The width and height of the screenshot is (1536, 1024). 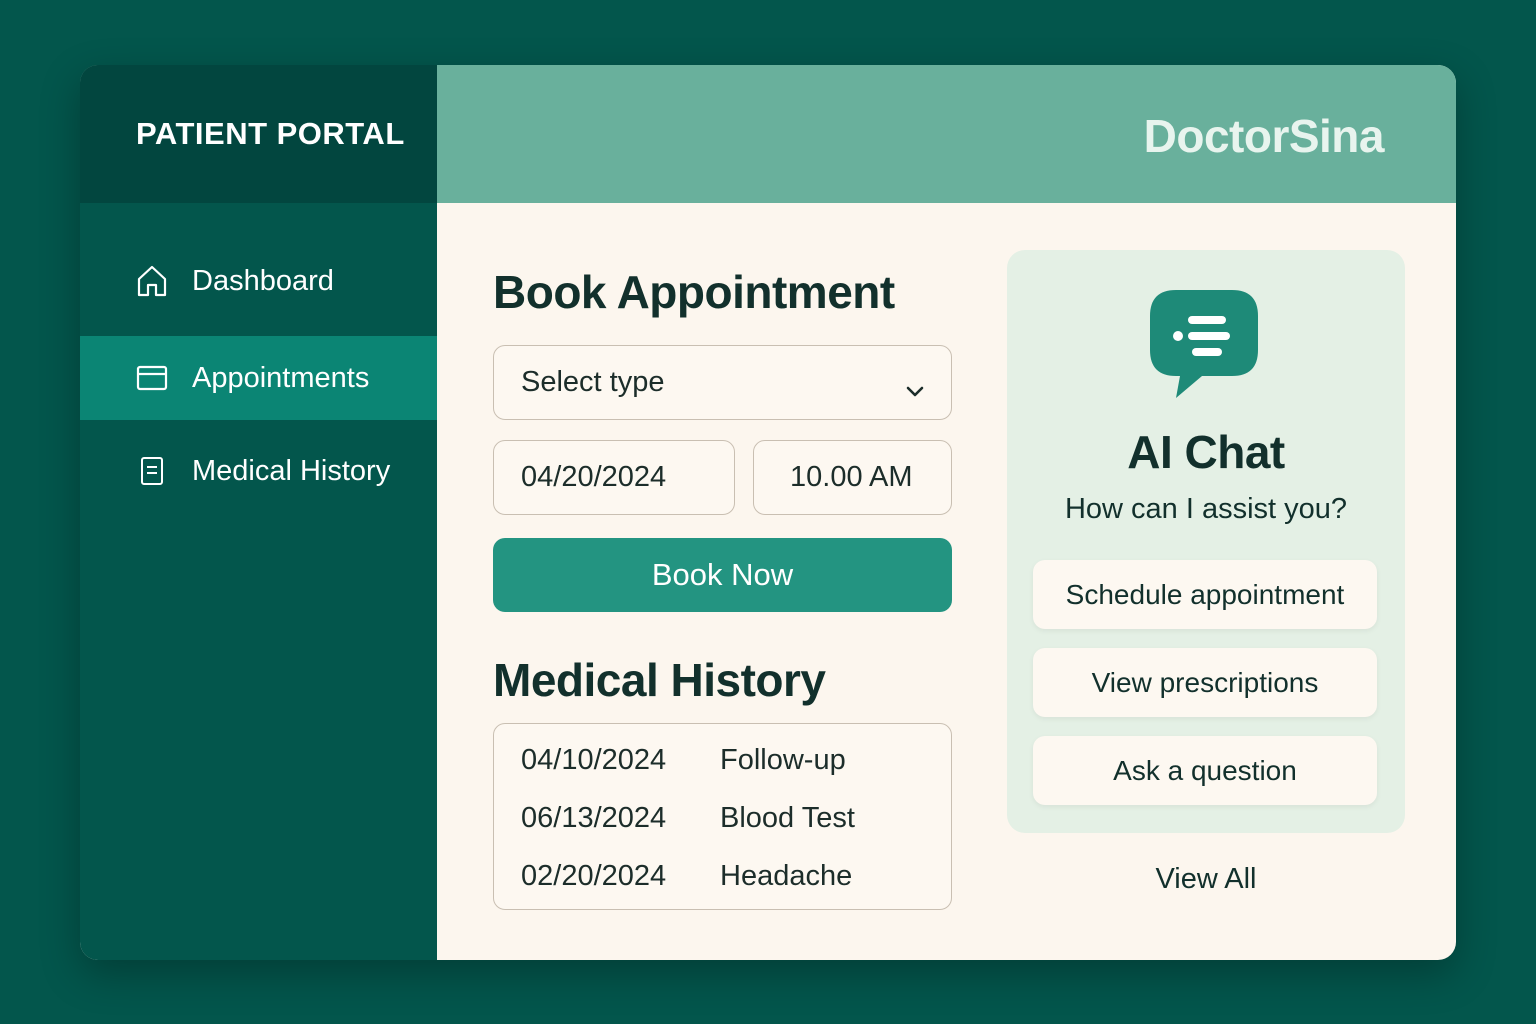 What do you see at coordinates (686, 876) in the screenshot?
I see `list-item: 02/20/2024 Headache` at bounding box center [686, 876].